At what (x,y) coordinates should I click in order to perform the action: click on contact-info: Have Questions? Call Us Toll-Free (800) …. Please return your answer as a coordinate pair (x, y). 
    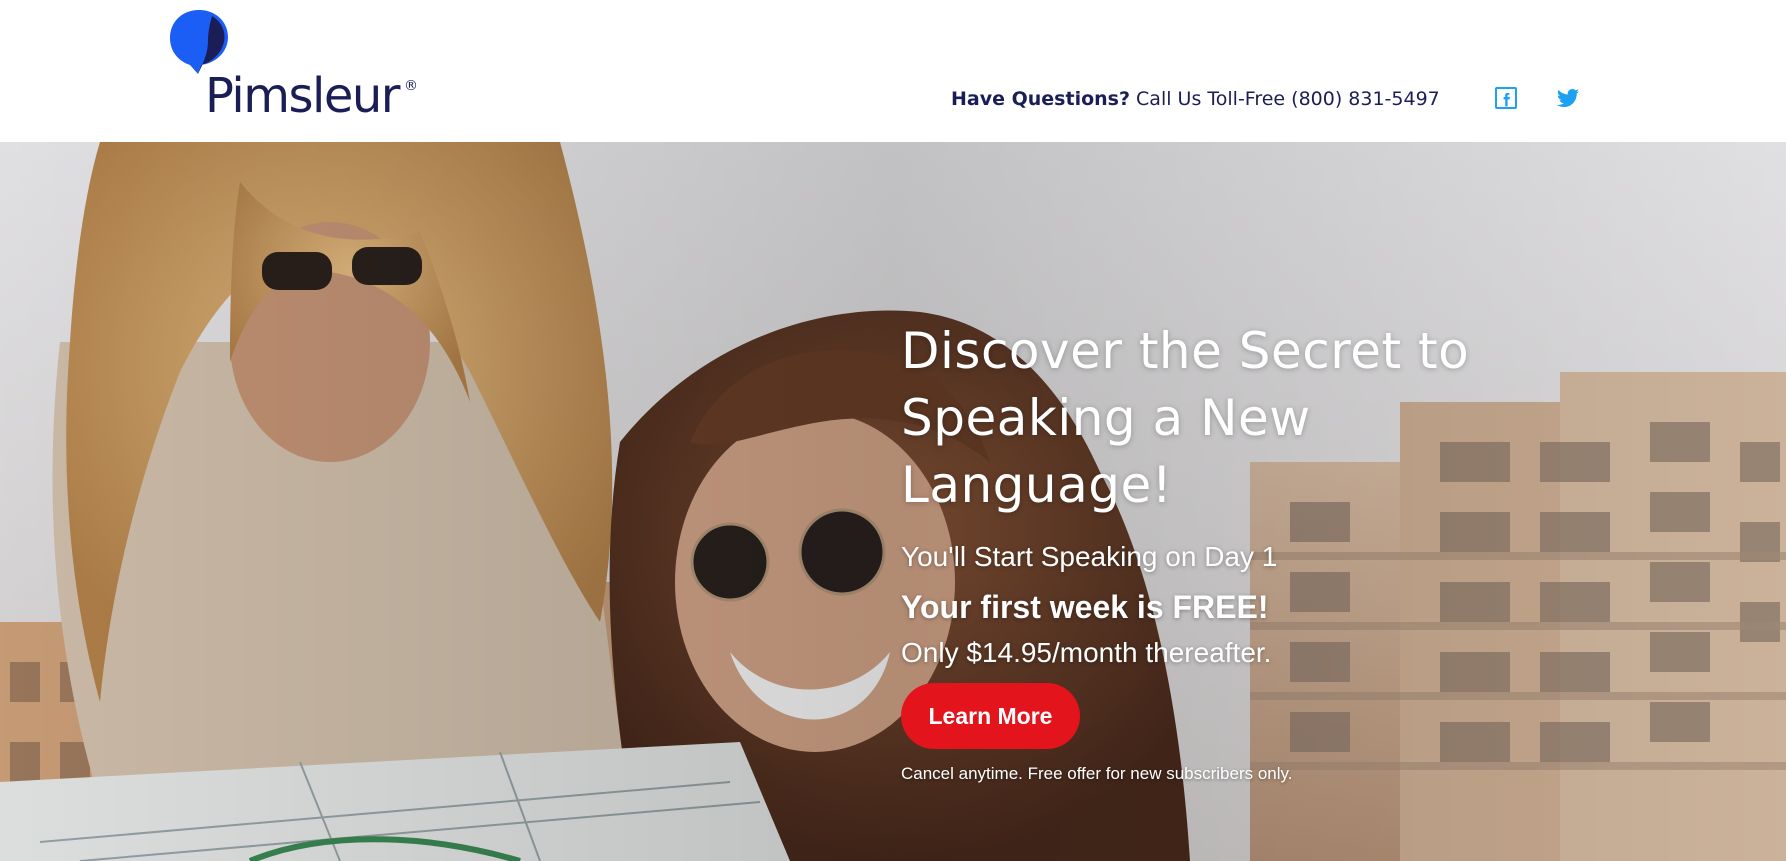
    Looking at the image, I should click on (1195, 99).